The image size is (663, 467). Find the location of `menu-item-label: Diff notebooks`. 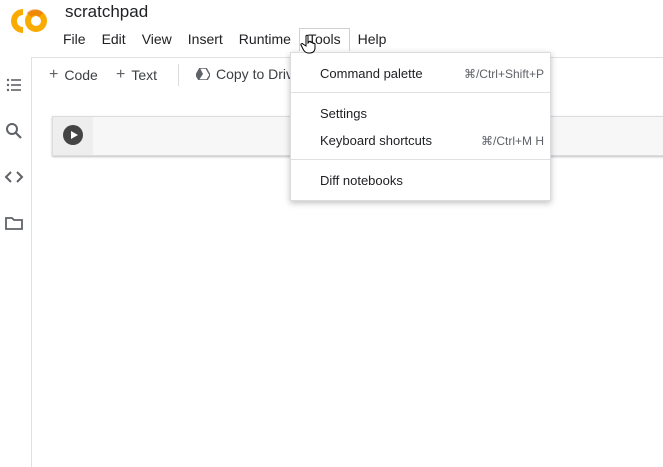

menu-item-label: Diff notebooks is located at coordinates (361, 180).